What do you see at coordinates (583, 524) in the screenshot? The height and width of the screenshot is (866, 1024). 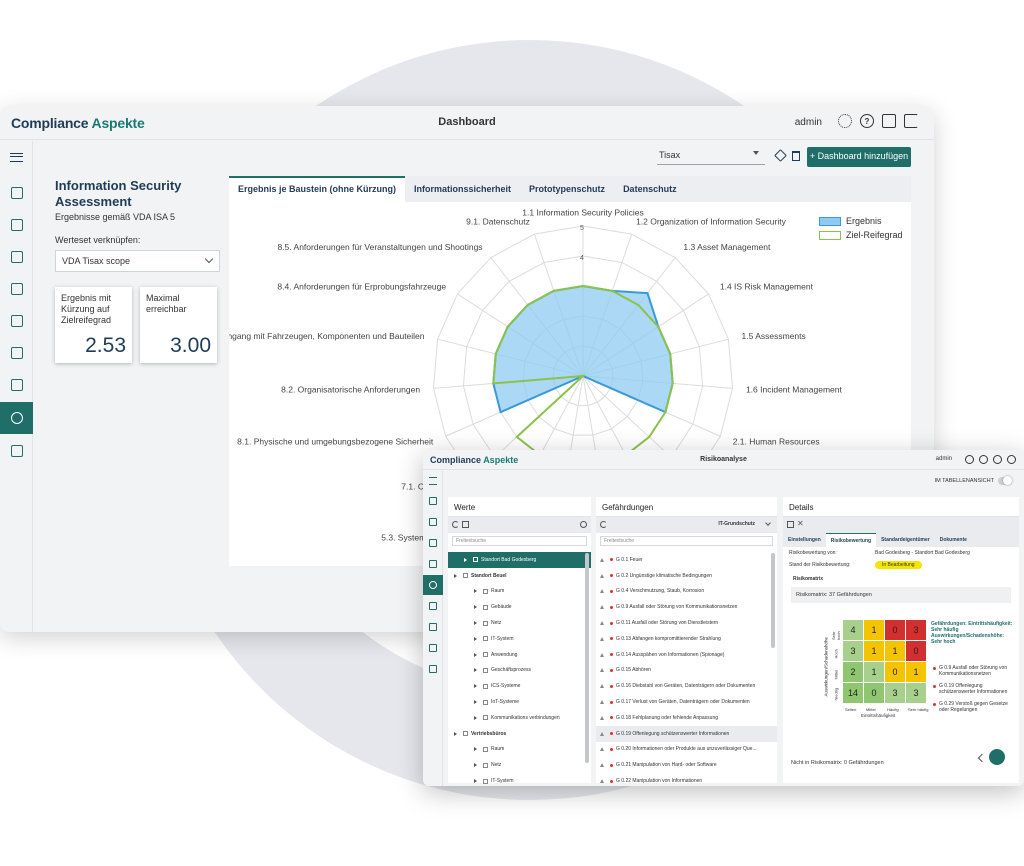 I see `share-icon` at bounding box center [583, 524].